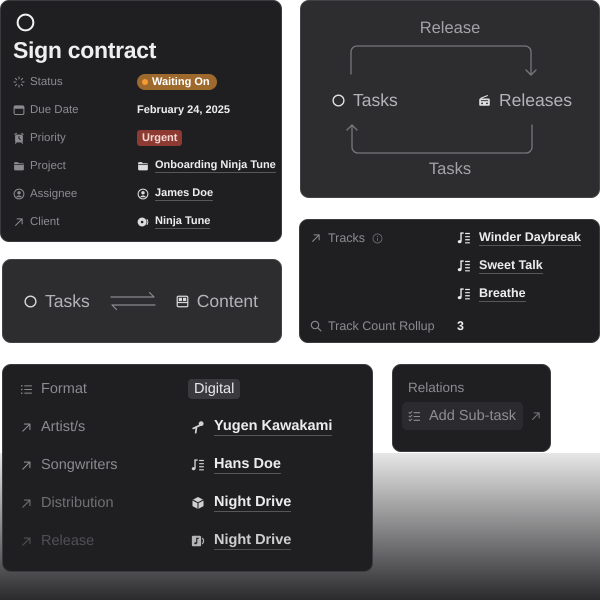 Image resolution: width=600 pixels, height=600 pixels. What do you see at coordinates (436, 388) in the screenshot?
I see `section-title: Relations` at bounding box center [436, 388].